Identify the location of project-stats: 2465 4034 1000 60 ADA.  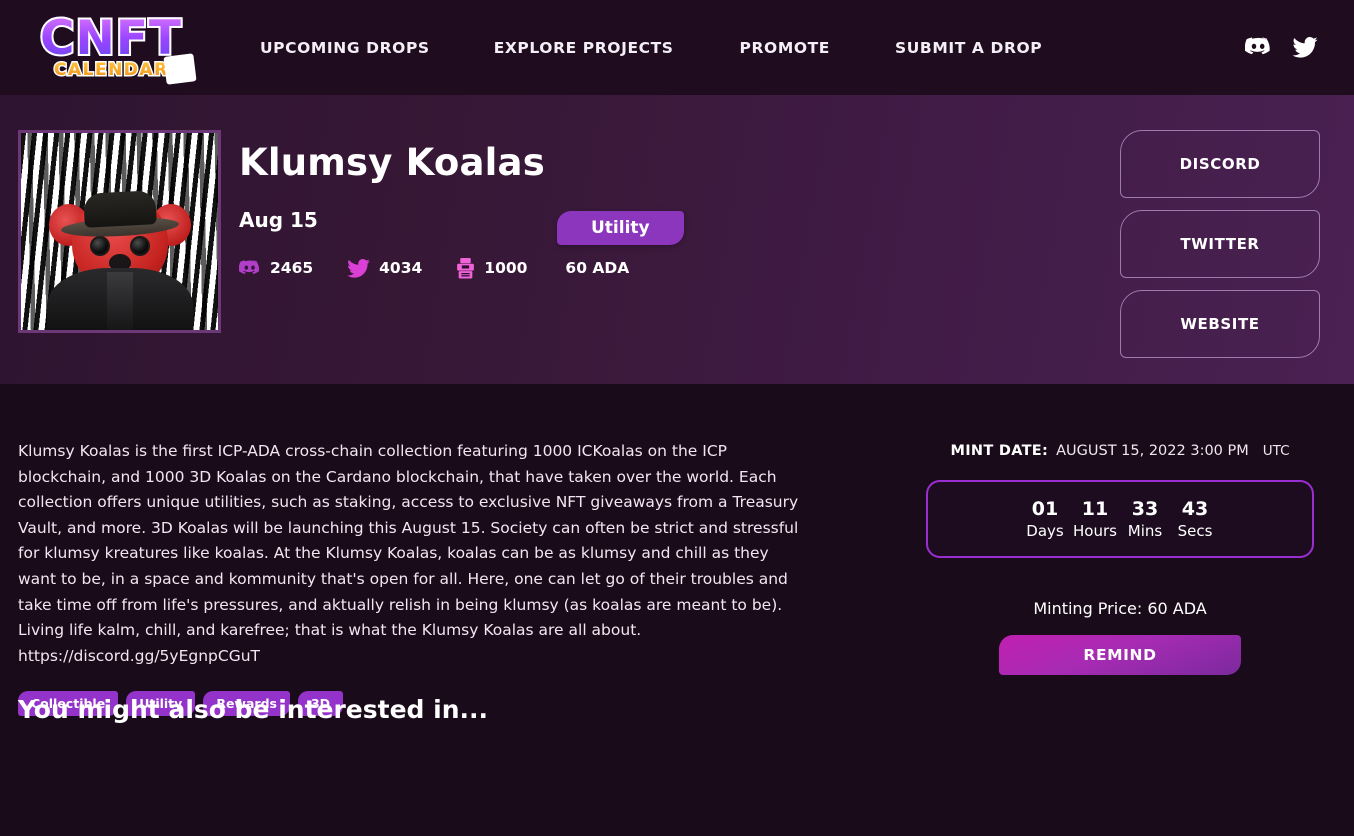
(679, 268).